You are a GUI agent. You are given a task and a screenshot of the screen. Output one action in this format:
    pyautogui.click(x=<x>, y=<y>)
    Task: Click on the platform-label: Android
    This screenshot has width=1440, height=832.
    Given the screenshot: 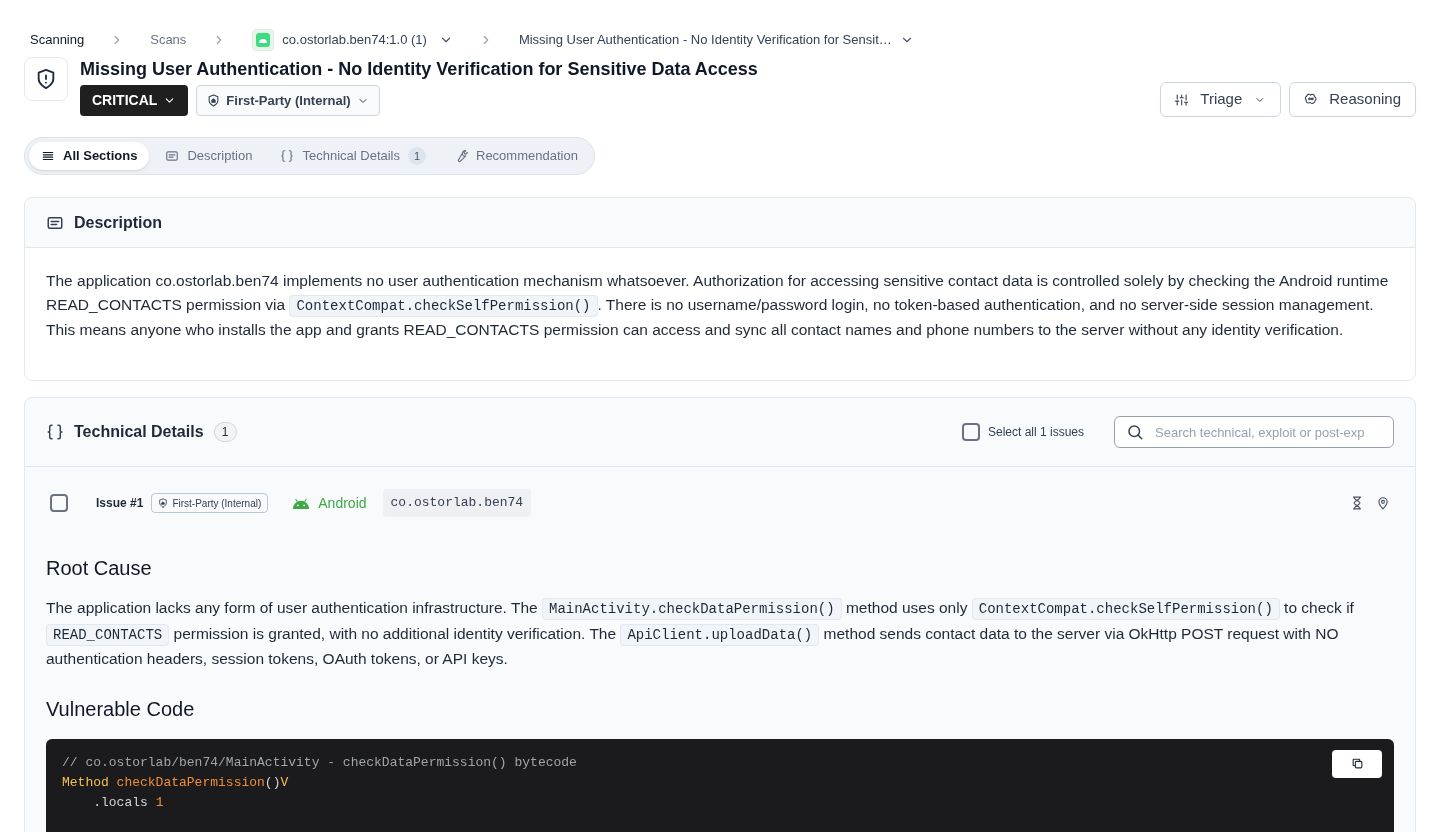 What is the action you would take?
    pyautogui.click(x=342, y=503)
    